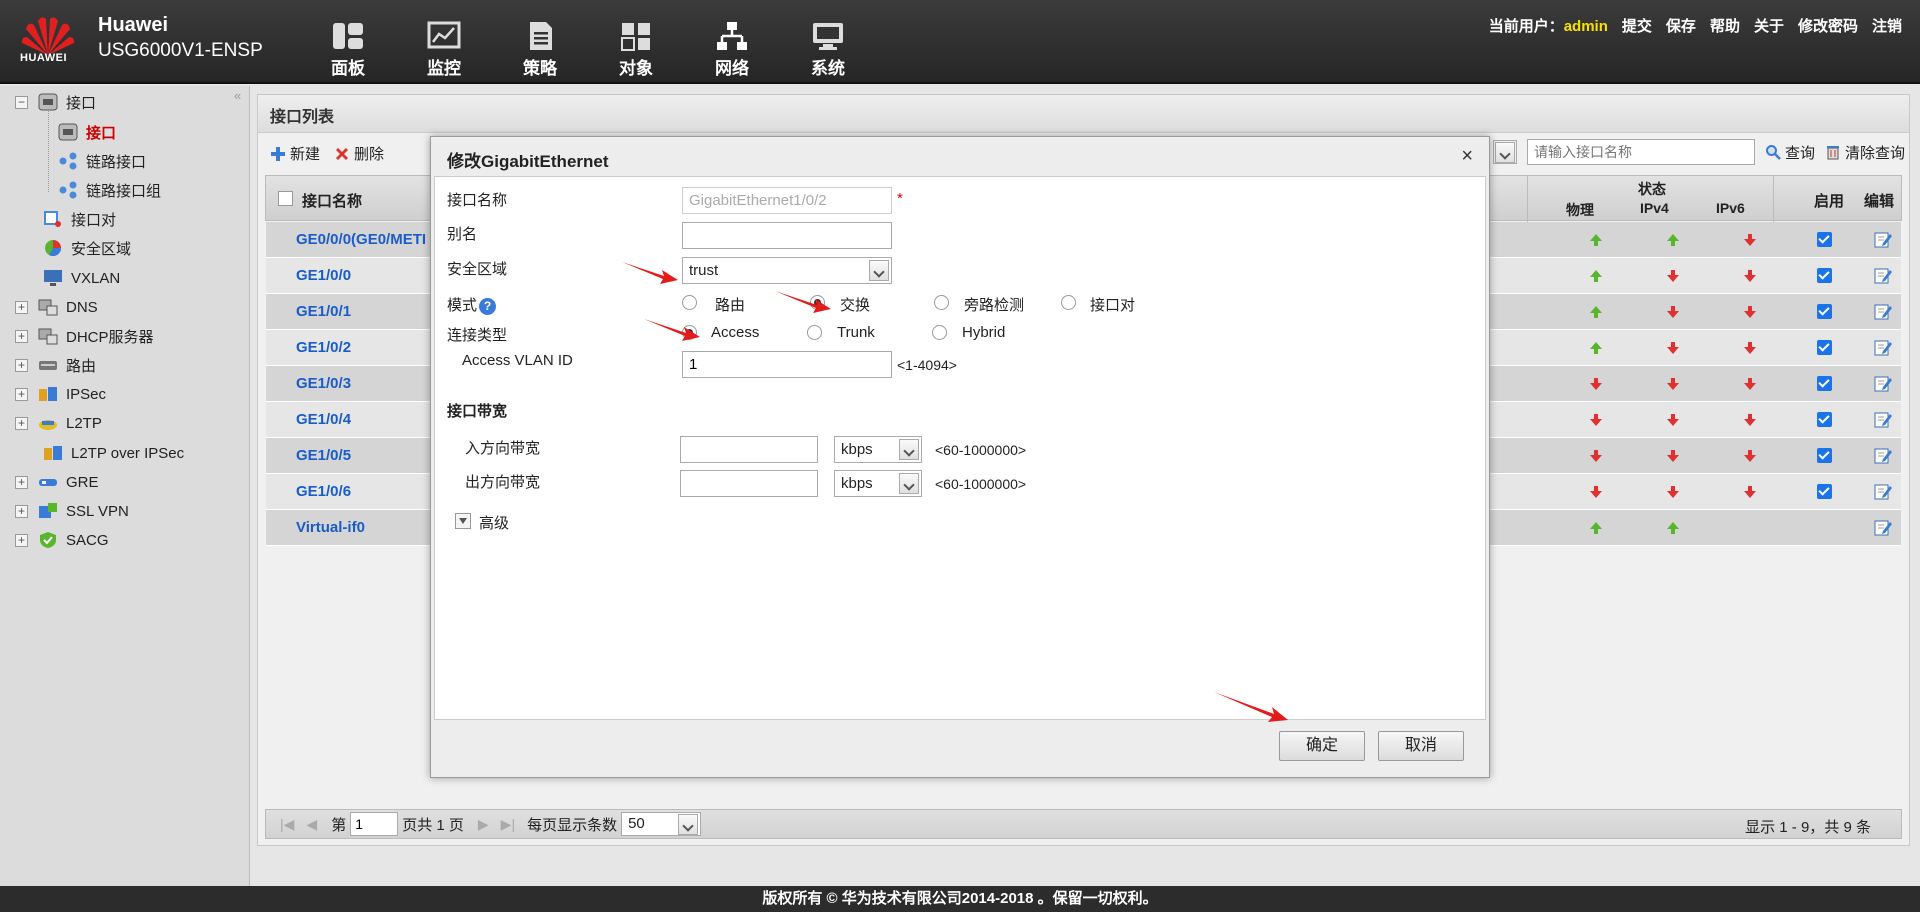  I want to click on nav-network: 网络, so click(732, 47).